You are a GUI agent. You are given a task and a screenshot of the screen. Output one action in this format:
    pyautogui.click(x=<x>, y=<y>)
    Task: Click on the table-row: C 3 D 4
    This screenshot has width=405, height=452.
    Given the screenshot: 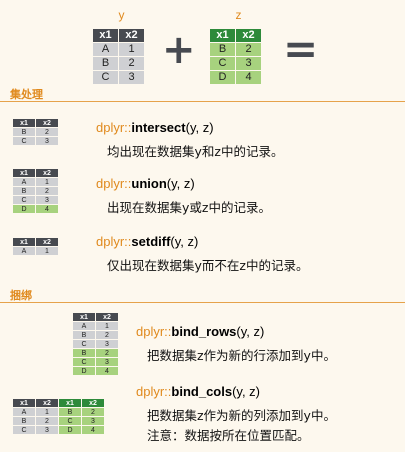 What is the action you would take?
    pyautogui.click(x=58, y=430)
    